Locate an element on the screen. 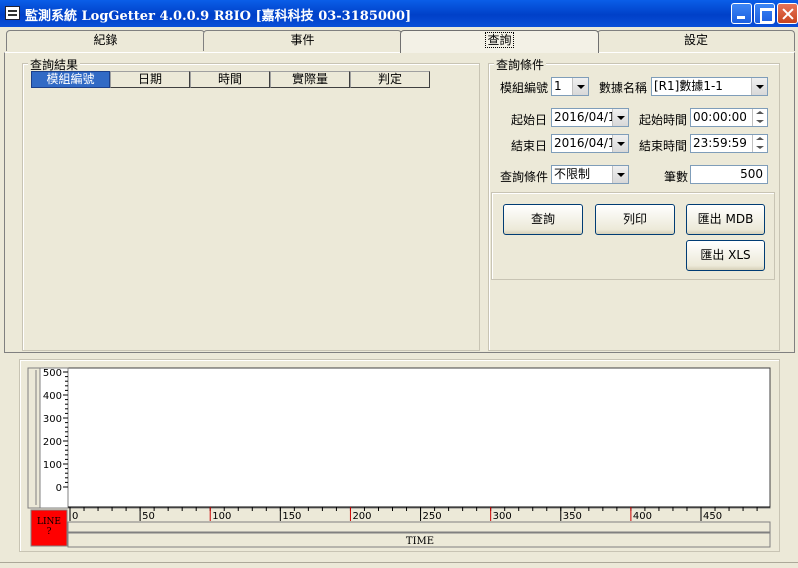  x-tick-label: 250 is located at coordinates (432, 516).